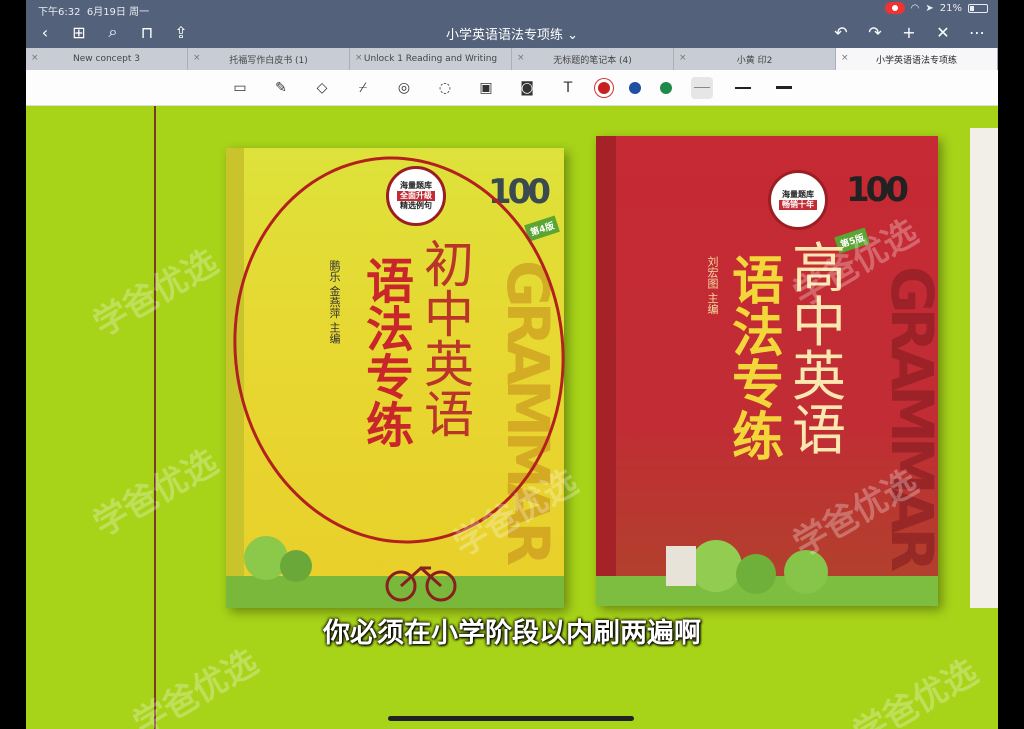 Image resolution: width=1024 pixels, height=729 pixels. I want to click on pen-icon: ✎, so click(281, 88).